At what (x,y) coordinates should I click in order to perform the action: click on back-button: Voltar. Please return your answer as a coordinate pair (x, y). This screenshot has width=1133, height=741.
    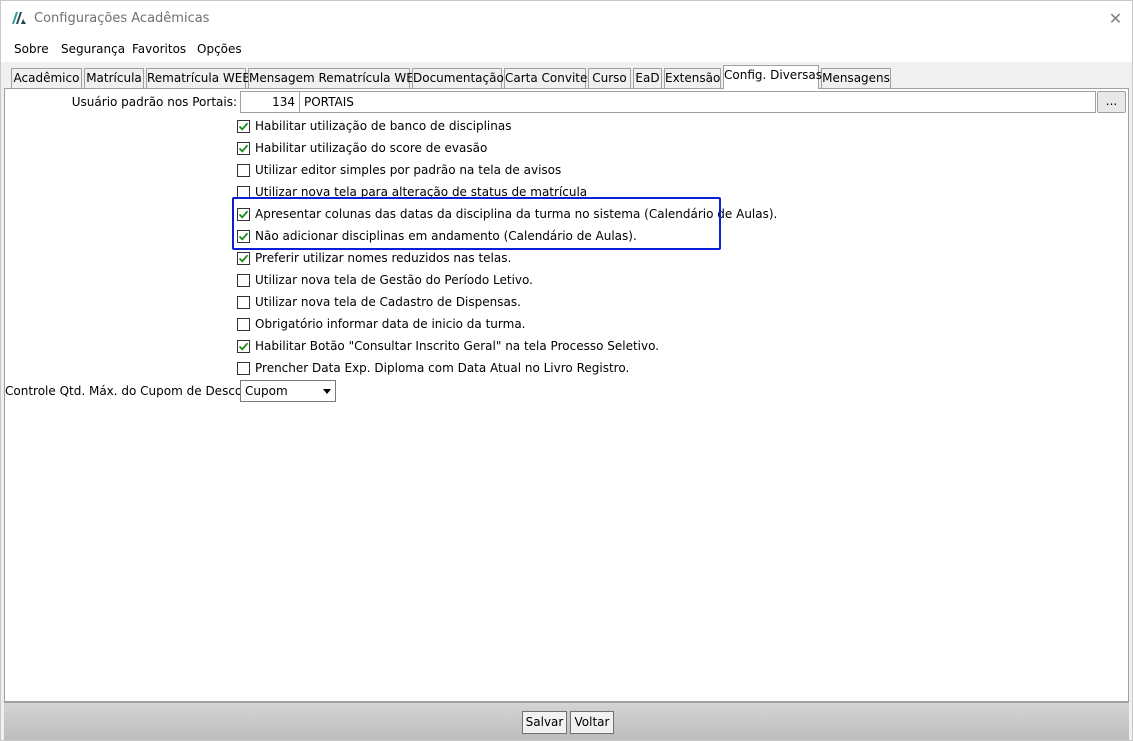
    Looking at the image, I should click on (592, 722).